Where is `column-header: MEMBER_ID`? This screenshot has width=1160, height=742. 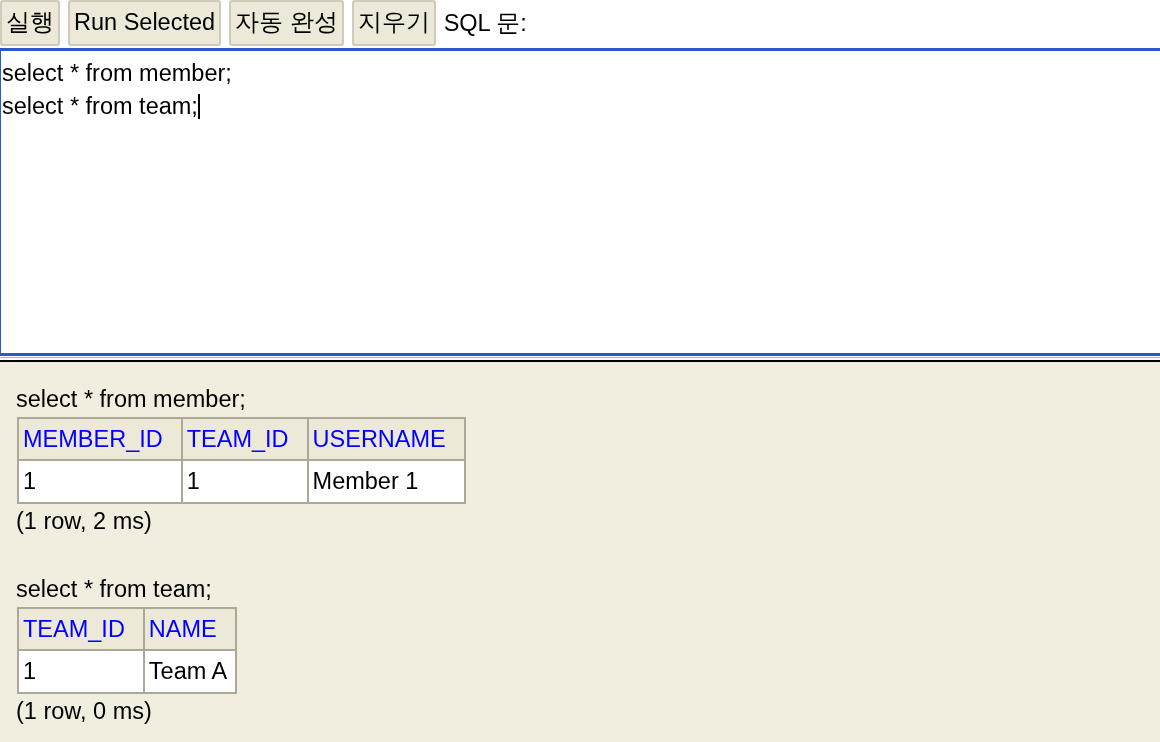 column-header: MEMBER_ID is located at coordinates (100, 439).